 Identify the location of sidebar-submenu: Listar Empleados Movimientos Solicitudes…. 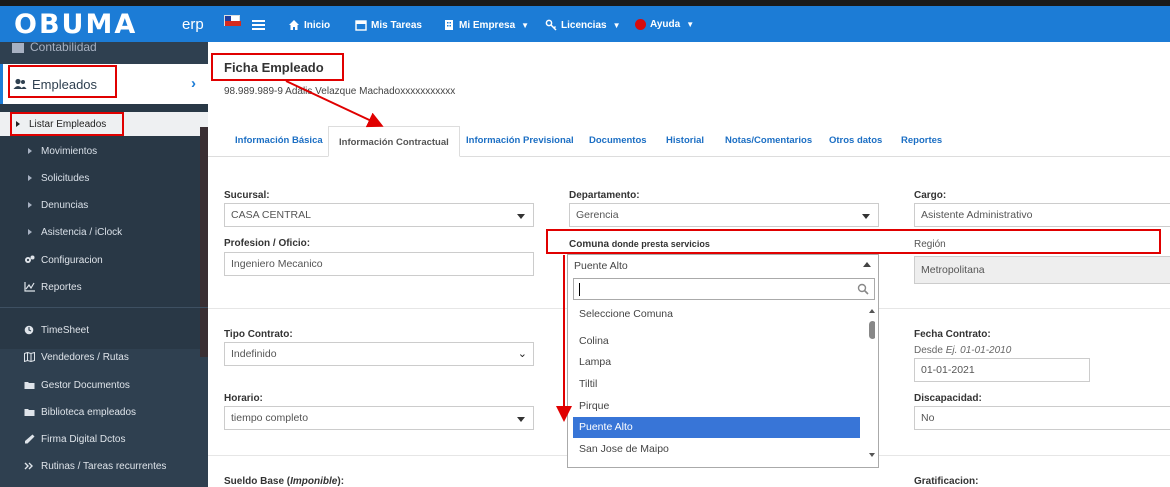
(104, 226).